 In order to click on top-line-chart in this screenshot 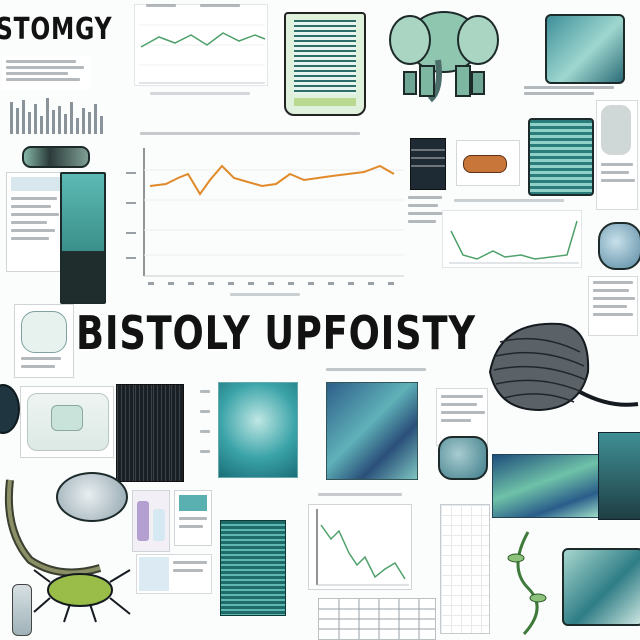, I will do `click(201, 45)`.